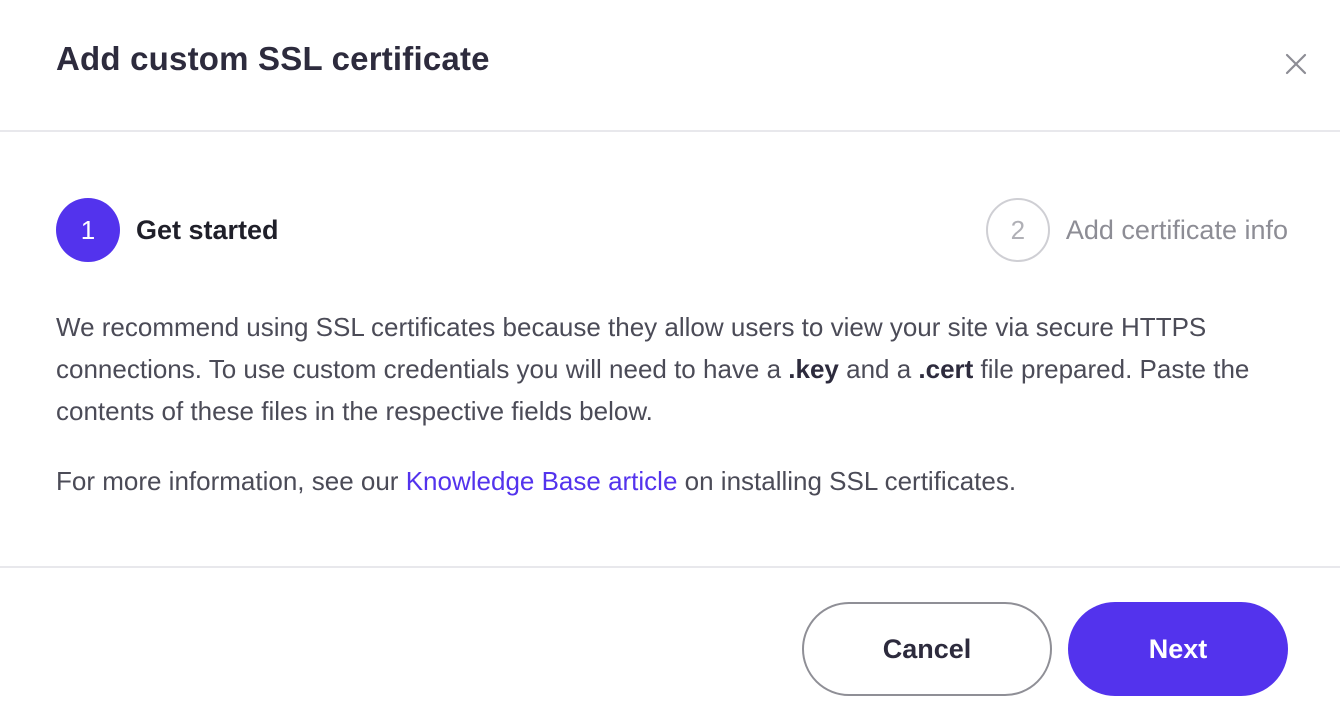 The height and width of the screenshot is (724, 1340). Describe the element at coordinates (946, 369) in the screenshot. I see `cert-extension: .cert` at that location.